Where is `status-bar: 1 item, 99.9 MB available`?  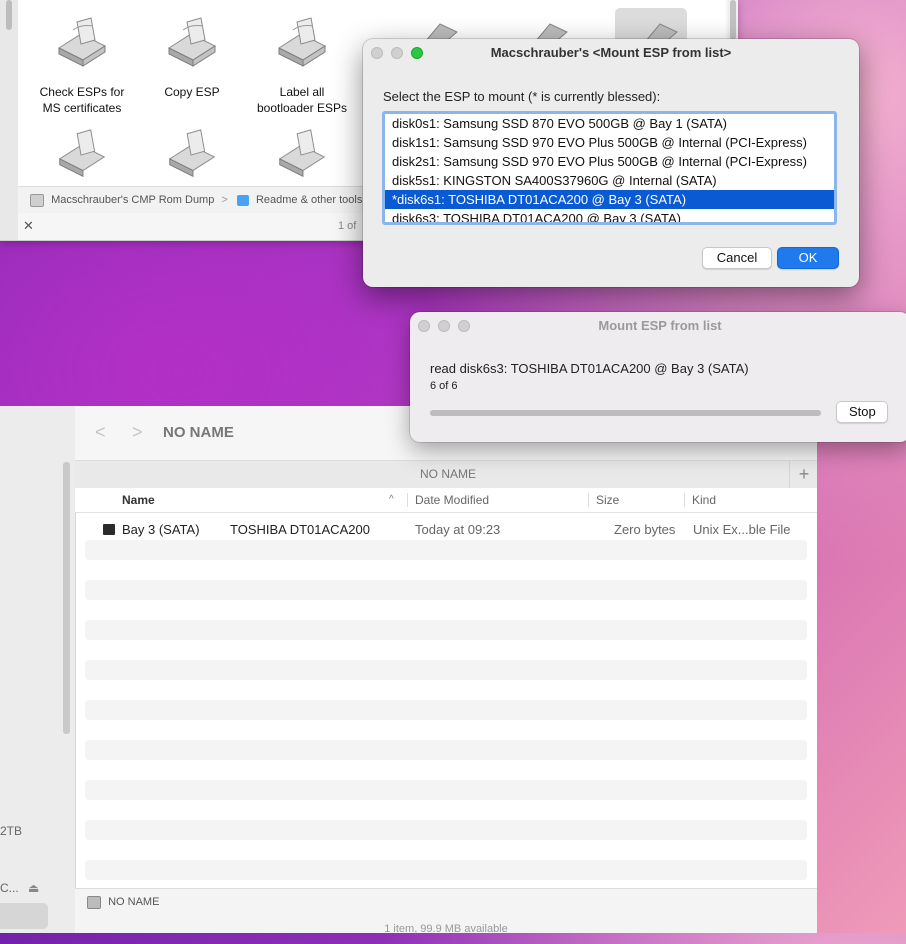
status-bar: 1 item, 99.9 MB available is located at coordinates (446, 924).